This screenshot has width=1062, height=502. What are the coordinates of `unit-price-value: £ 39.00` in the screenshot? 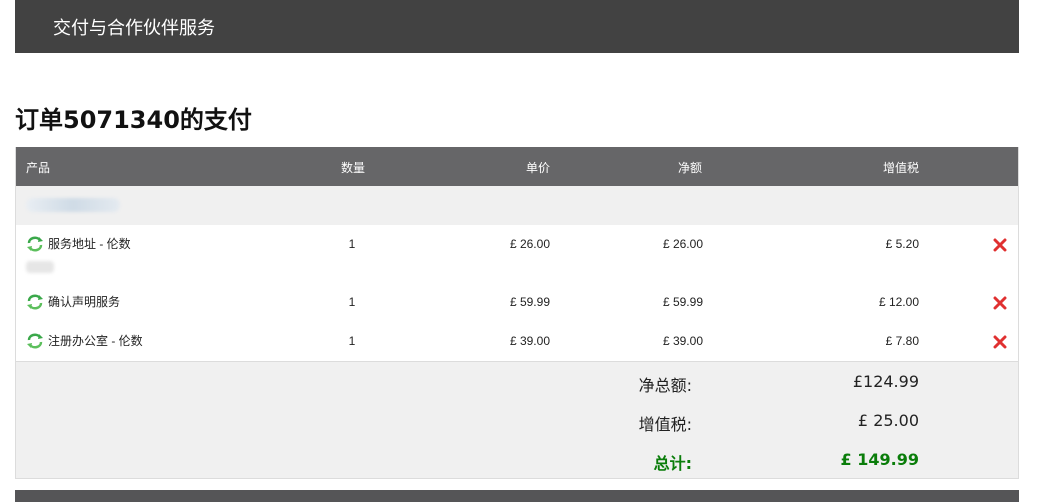 It's located at (529, 341).